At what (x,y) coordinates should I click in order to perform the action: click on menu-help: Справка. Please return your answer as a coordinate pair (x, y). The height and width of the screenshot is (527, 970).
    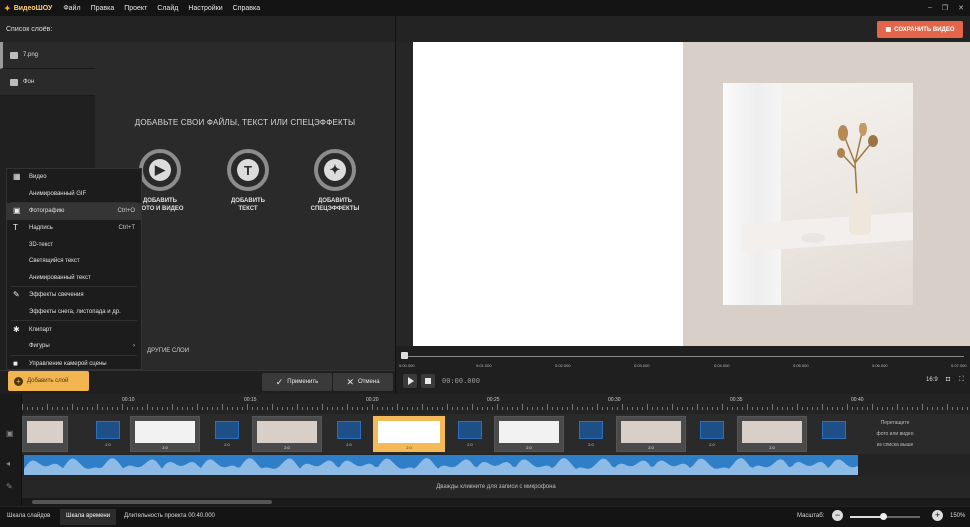
    Looking at the image, I should click on (246, 8).